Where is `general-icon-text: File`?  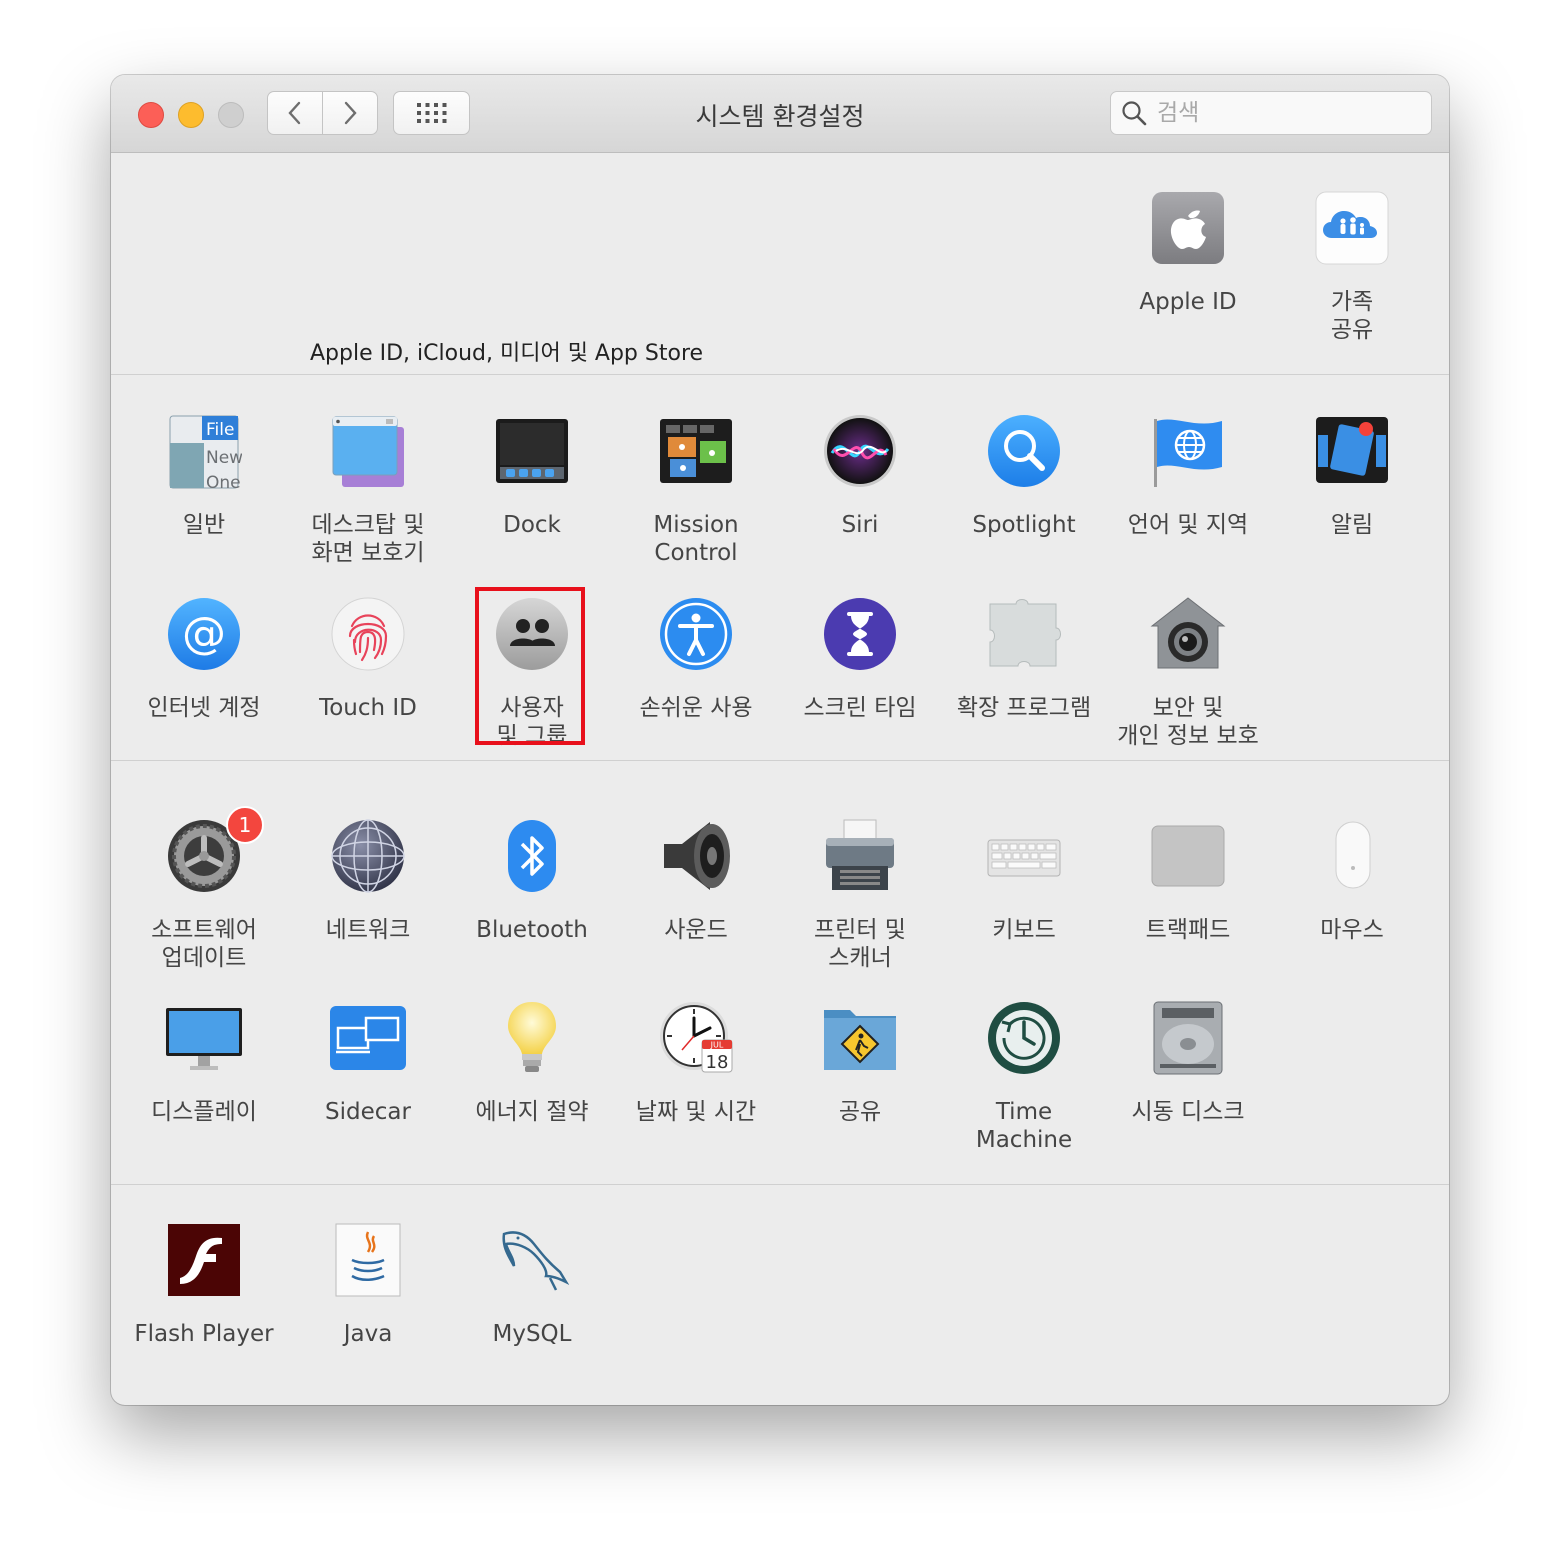 general-icon-text: File is located at coordinates (220, 430).